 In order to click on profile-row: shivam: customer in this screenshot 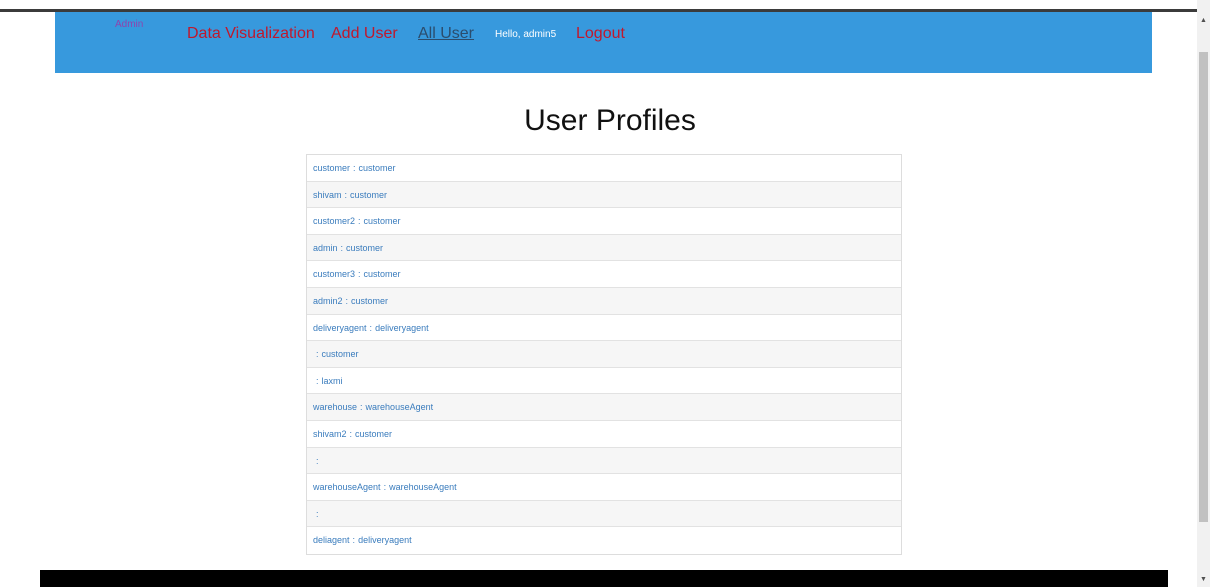, I will do `click(604, 195)`.